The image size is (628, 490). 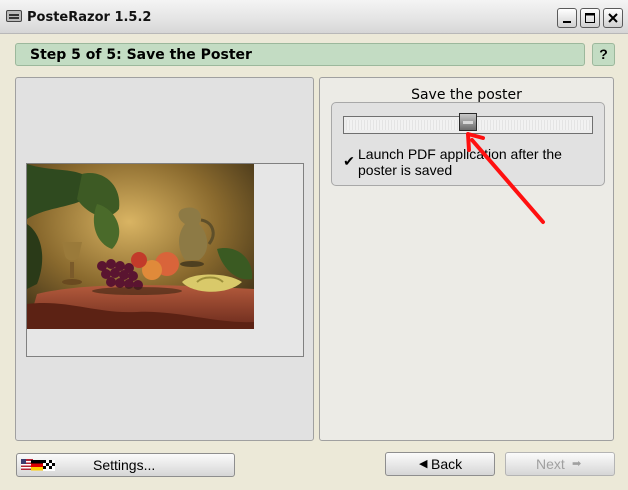 I want to click on launch-pdf-checkbox: ✔, so click(x=349, y=161).